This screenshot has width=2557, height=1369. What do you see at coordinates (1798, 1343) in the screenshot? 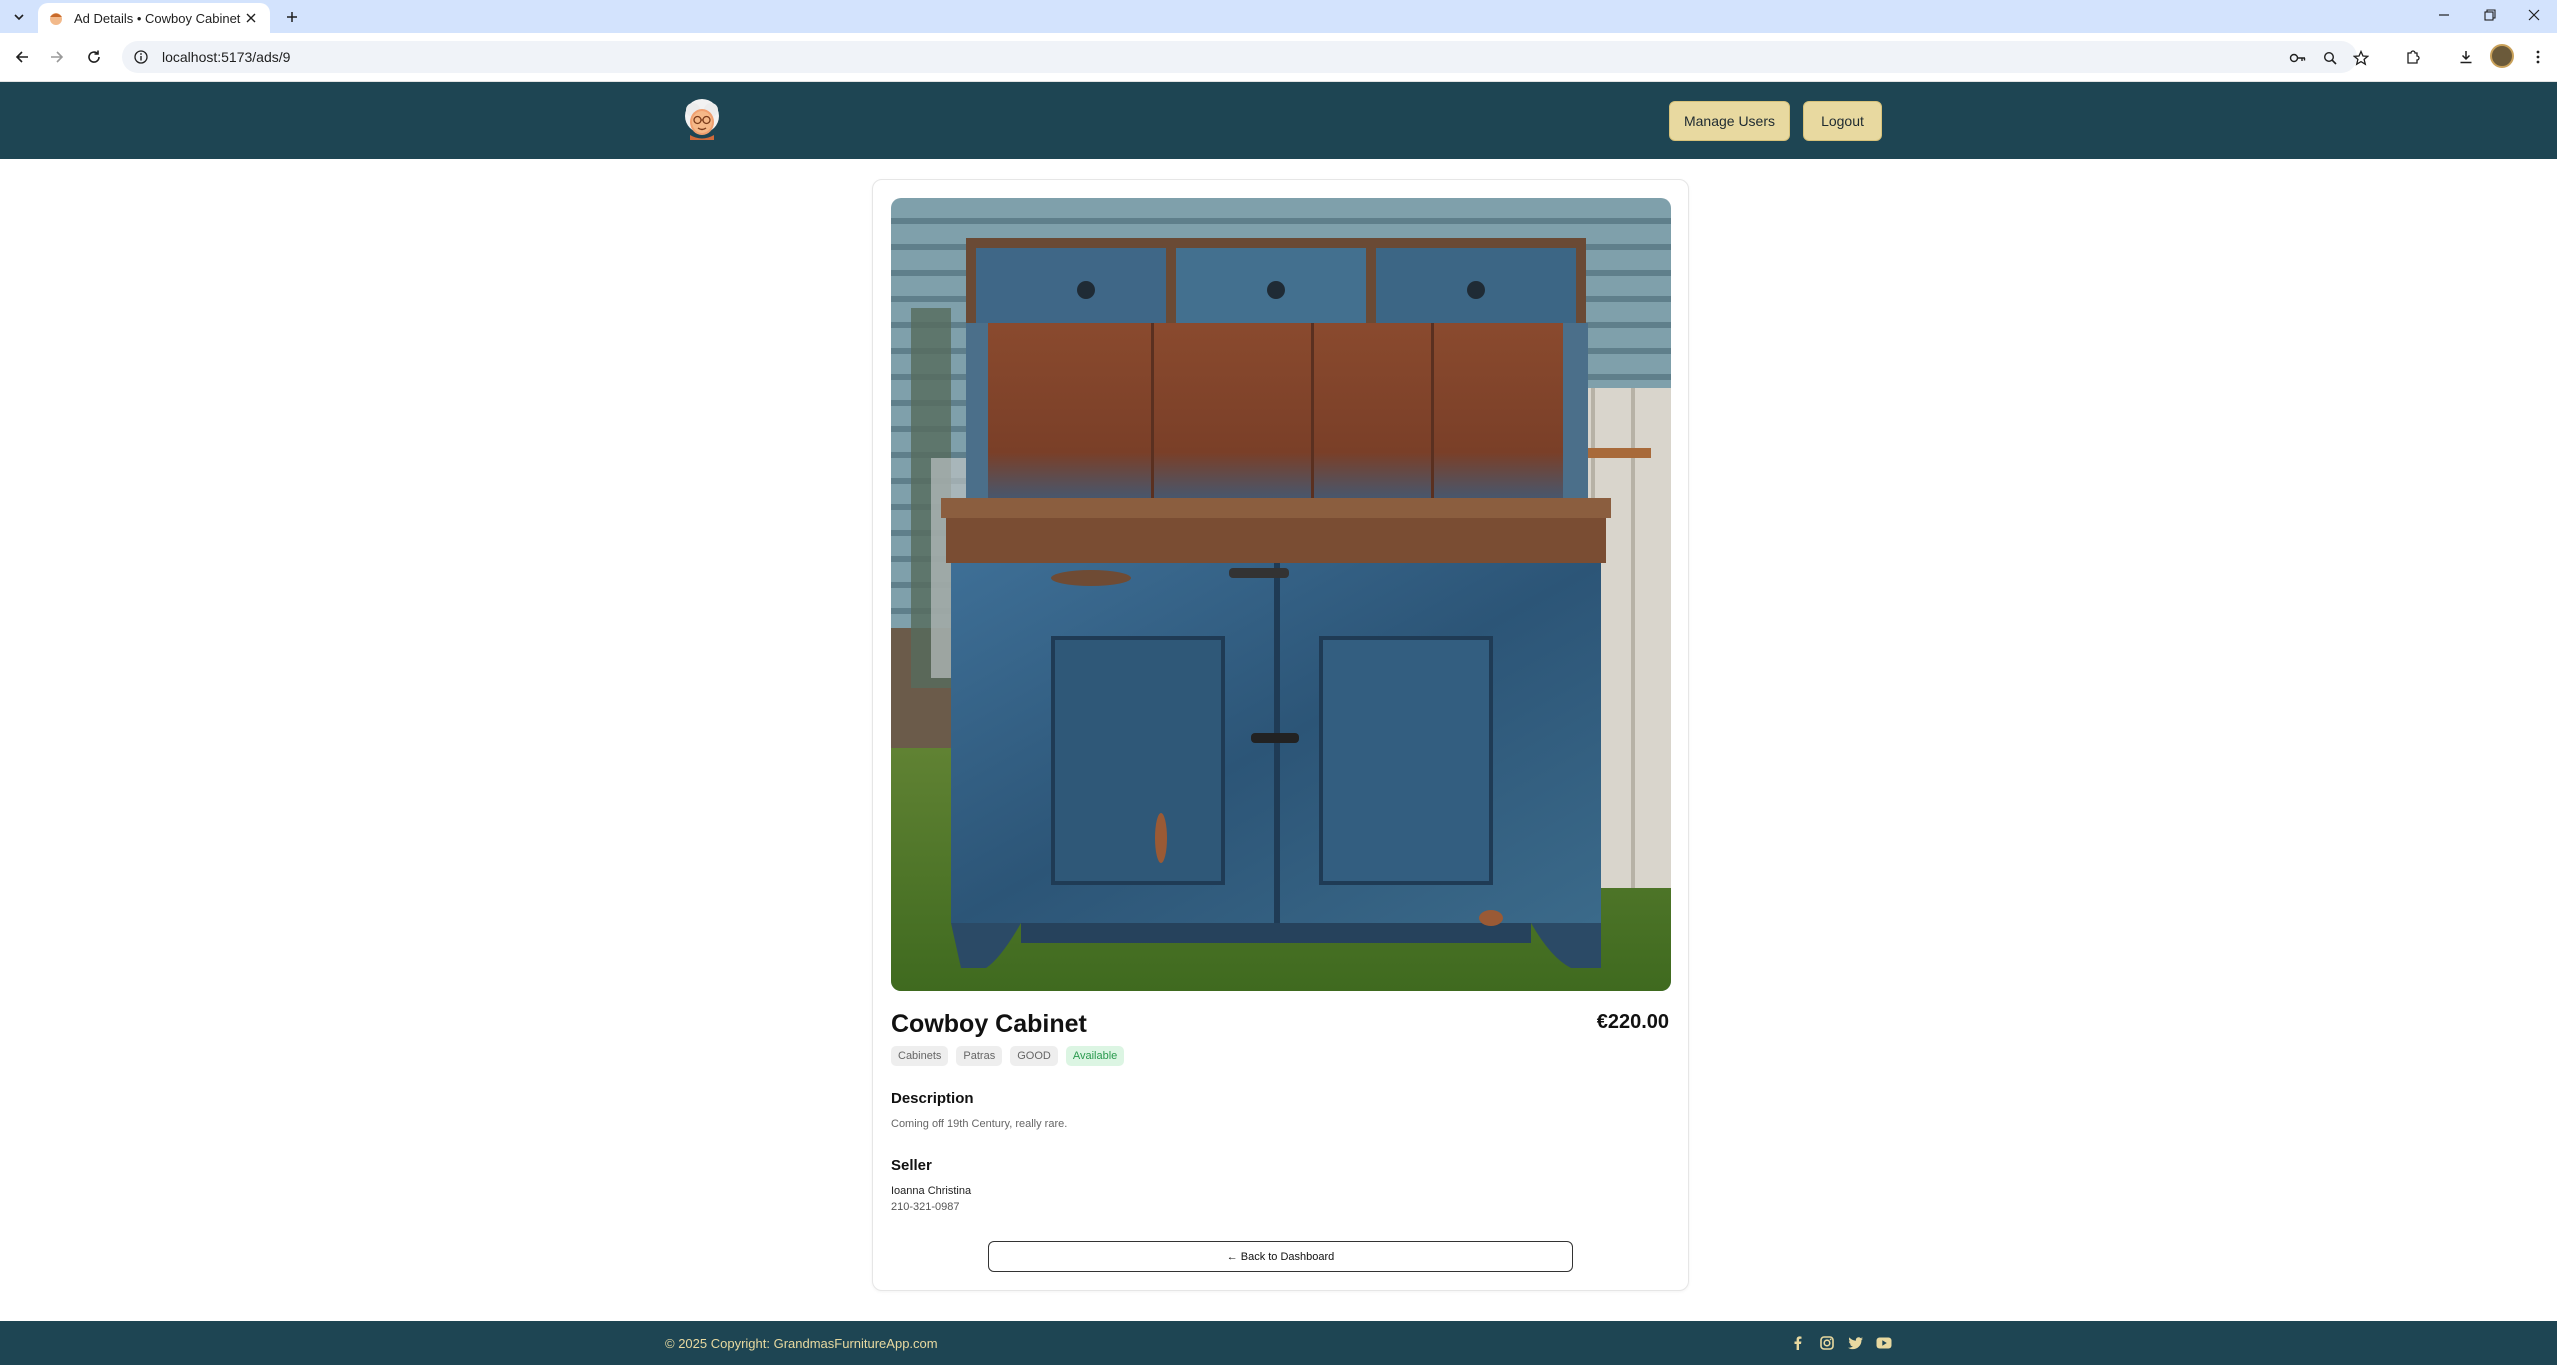
I see `facebook-icon` at bounding box center [1798, 1343].